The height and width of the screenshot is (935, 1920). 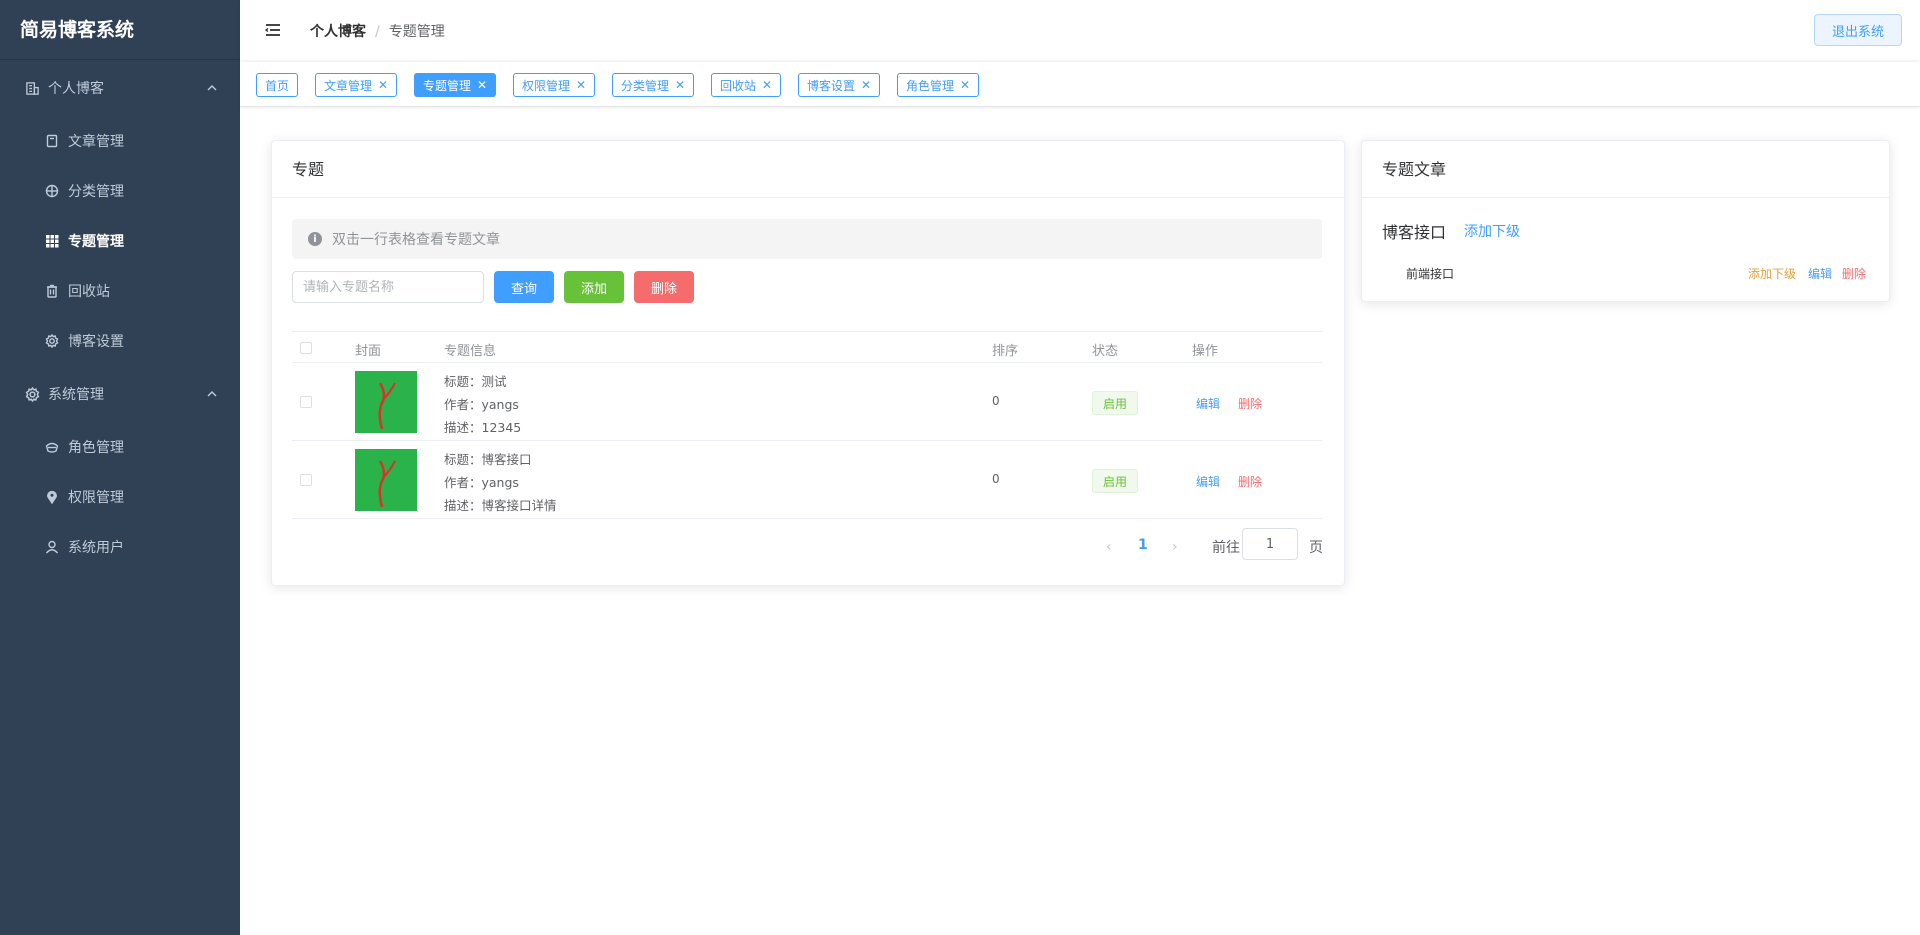 What do you see at coordinates (52, 497) in the screenshot?
I see `pin-icon` at bounding box center [52, 497].